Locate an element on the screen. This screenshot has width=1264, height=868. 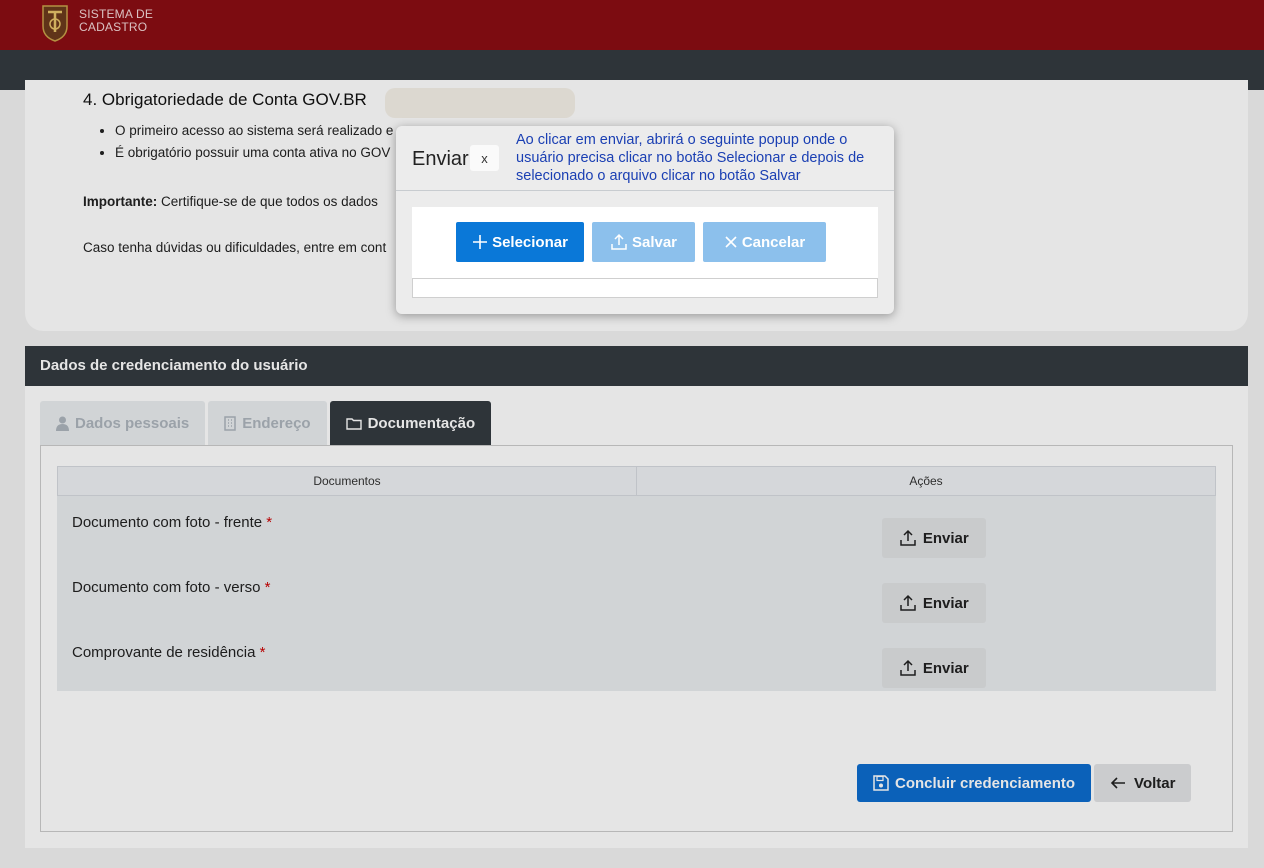
save-label: Salvar is located at coordinates (654, 242).